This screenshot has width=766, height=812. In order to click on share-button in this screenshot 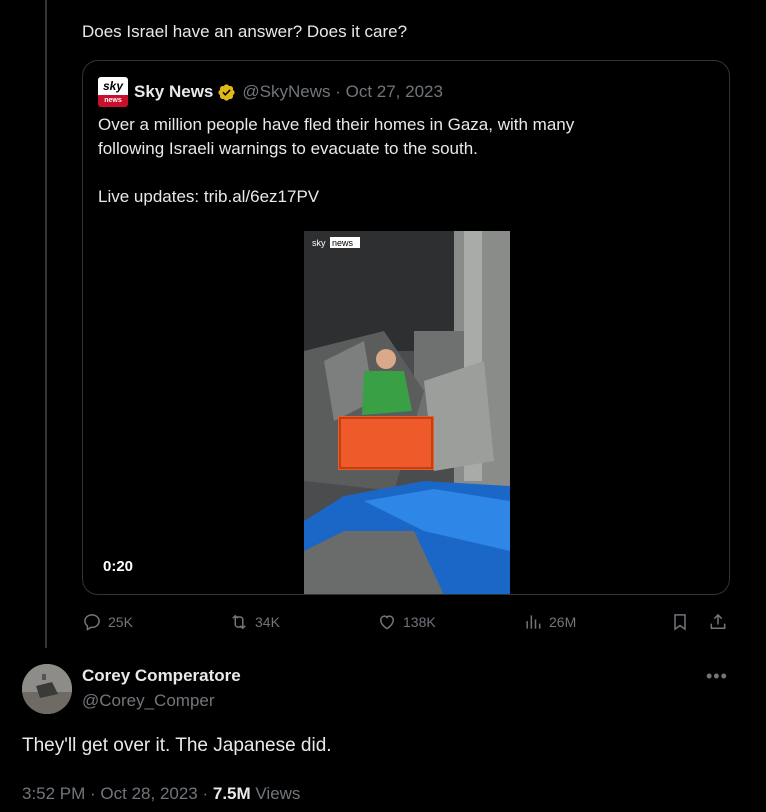, I will do `click(718, 624)`.